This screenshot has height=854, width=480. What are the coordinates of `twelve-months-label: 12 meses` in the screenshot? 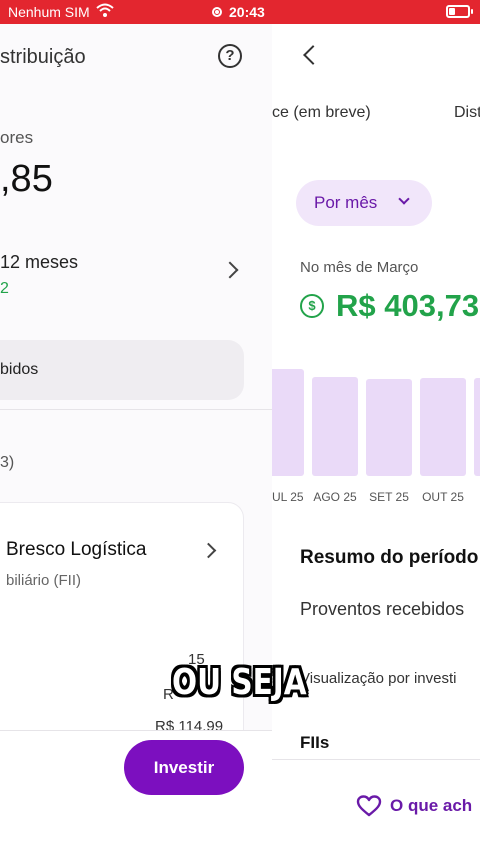 It's located at (39, 262).